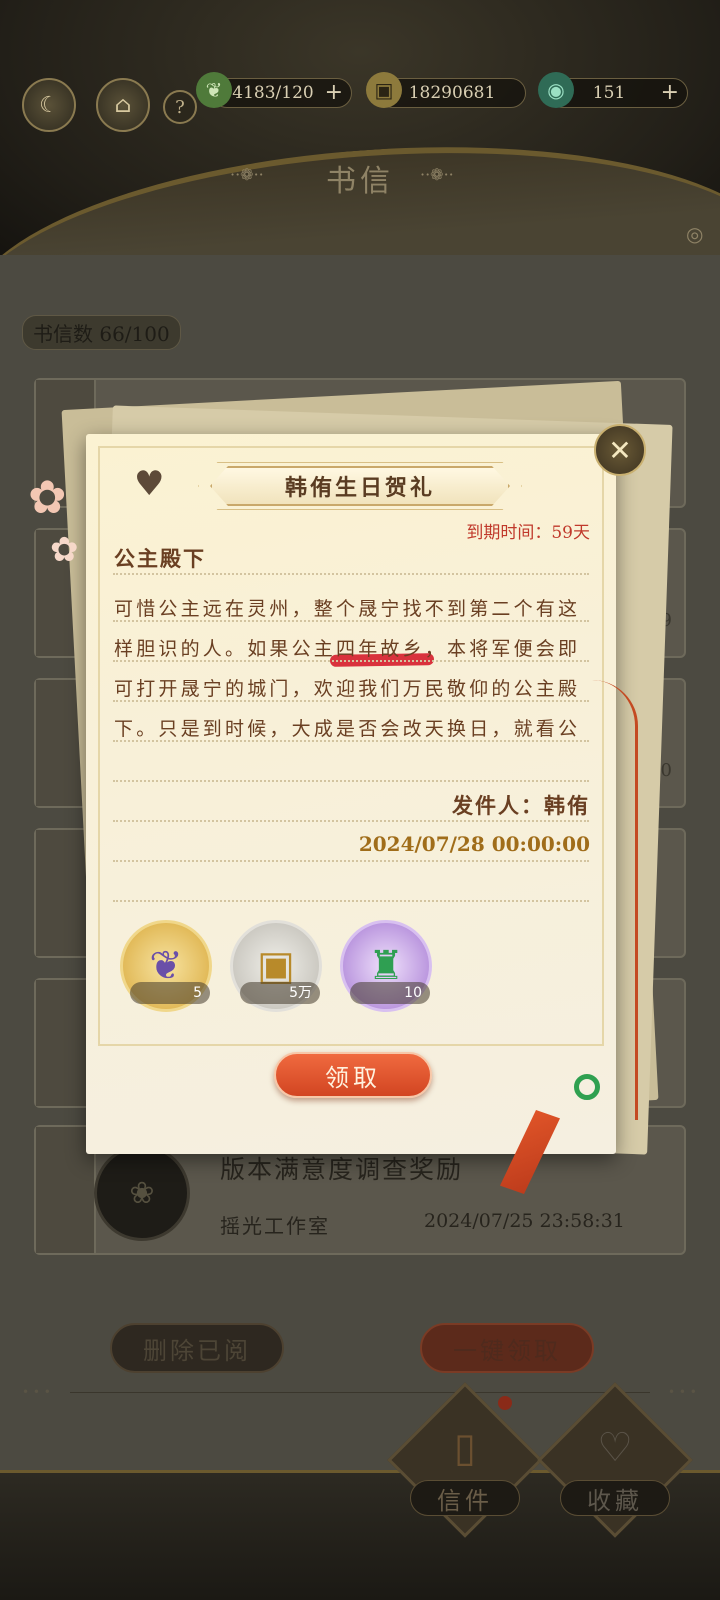 This screenshot has width=720, height=1600. I want to click on jade-ring-icon, so click(587, 1087).